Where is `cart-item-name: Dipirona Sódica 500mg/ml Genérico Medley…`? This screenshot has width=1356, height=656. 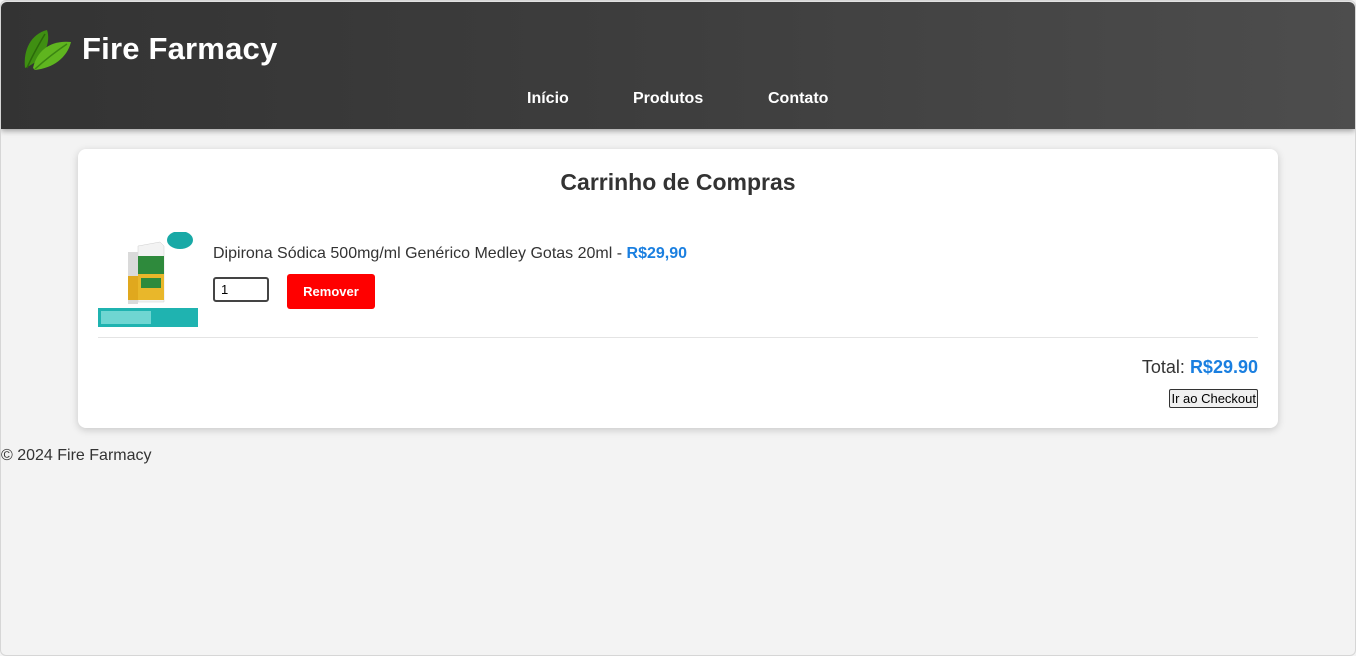 cart-item-name: Dipirona Sódica 500mg/ml Genérico Medley… is located at coordinates (413, 253).